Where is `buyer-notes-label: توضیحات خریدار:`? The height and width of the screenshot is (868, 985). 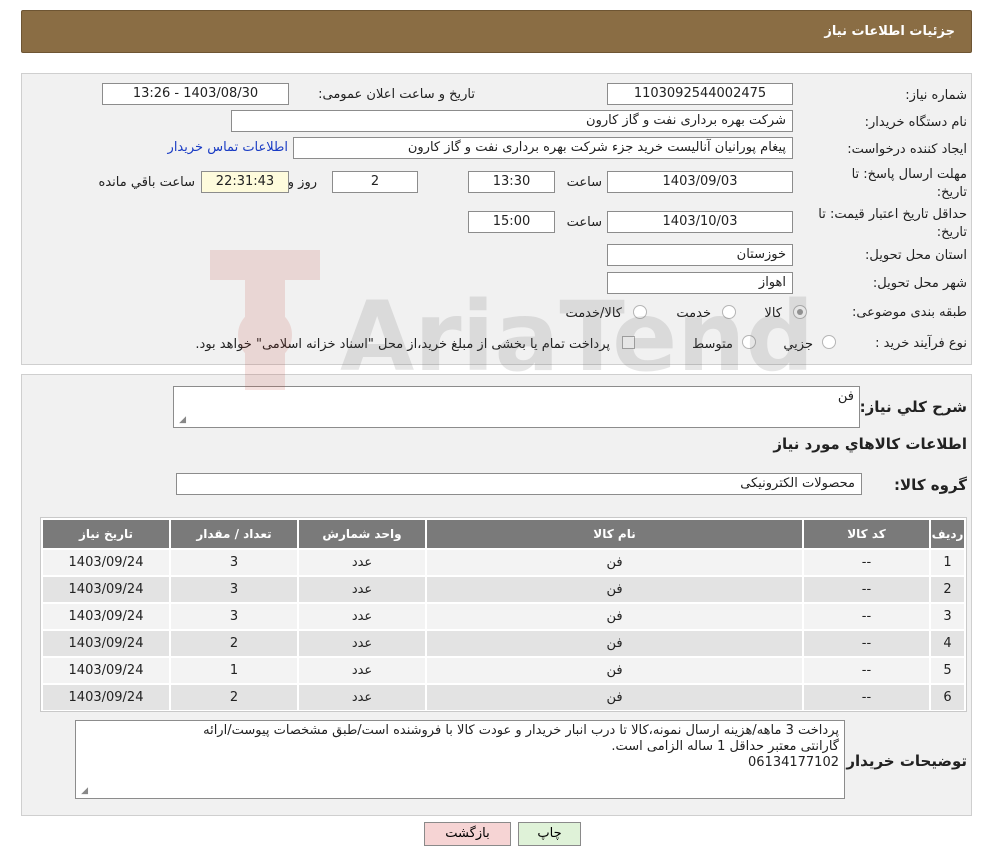
buyer-notes-label: توضیحات خریدار: is located at coordinates (903, 761).